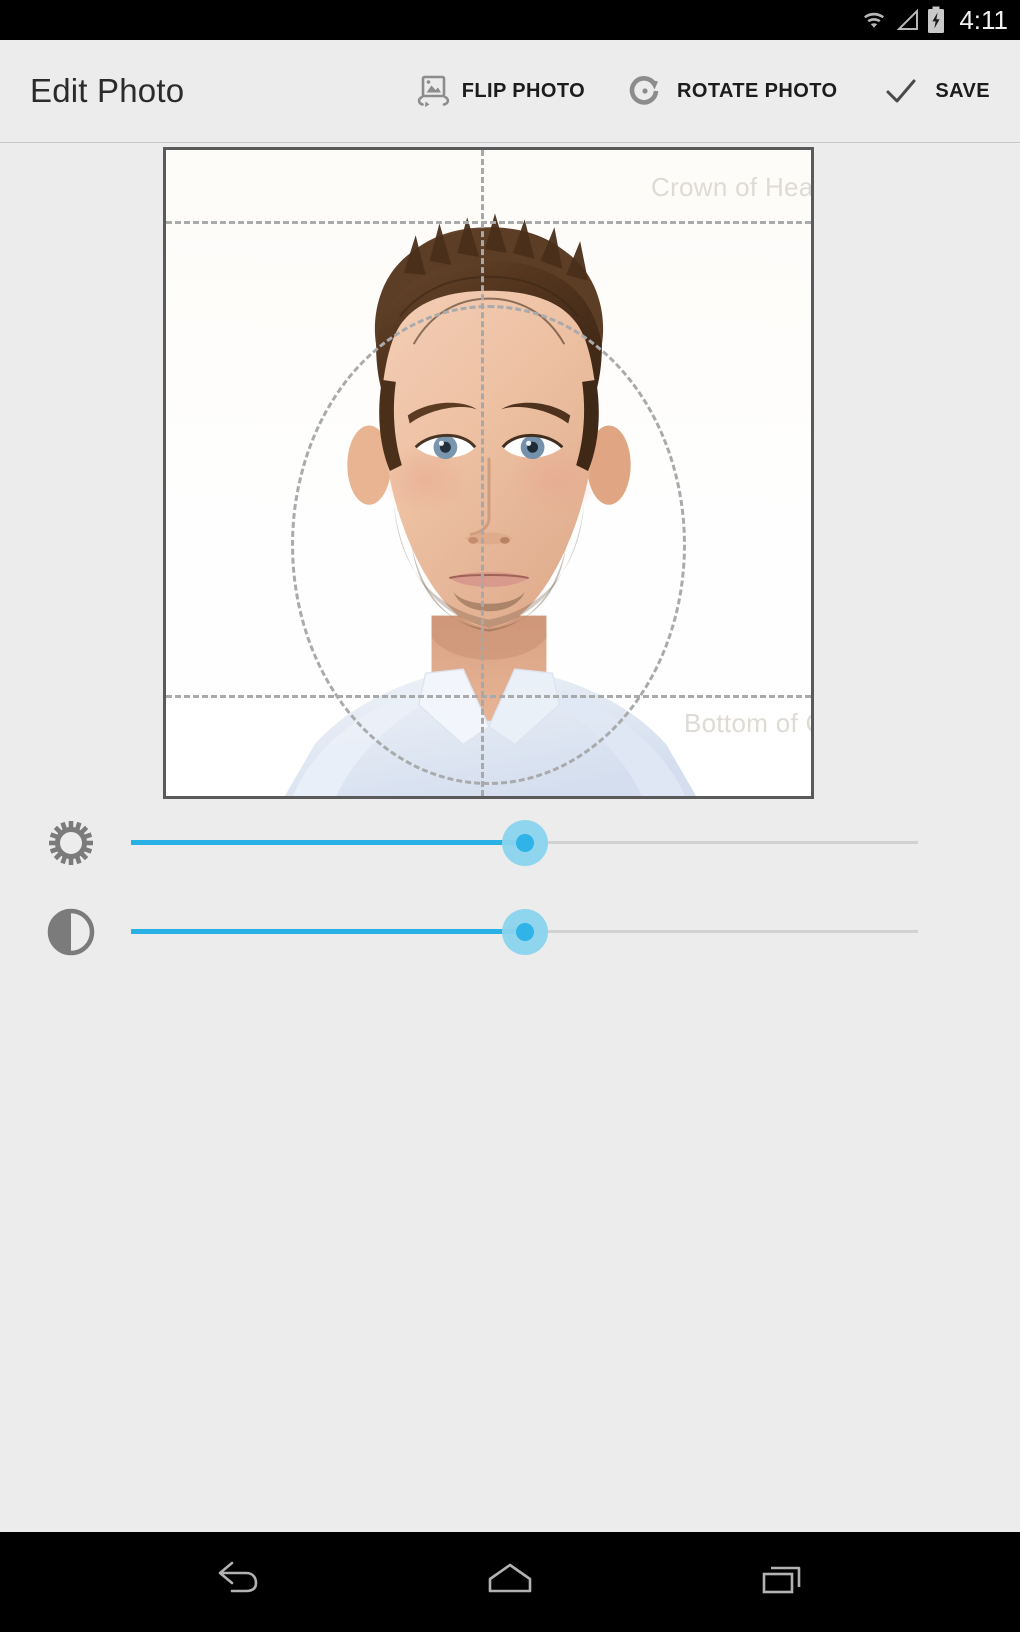  What do you see at coordinates (328, 931) in the screenshot?
I see `contrast-track-fill` at bounding box center [328, 931].